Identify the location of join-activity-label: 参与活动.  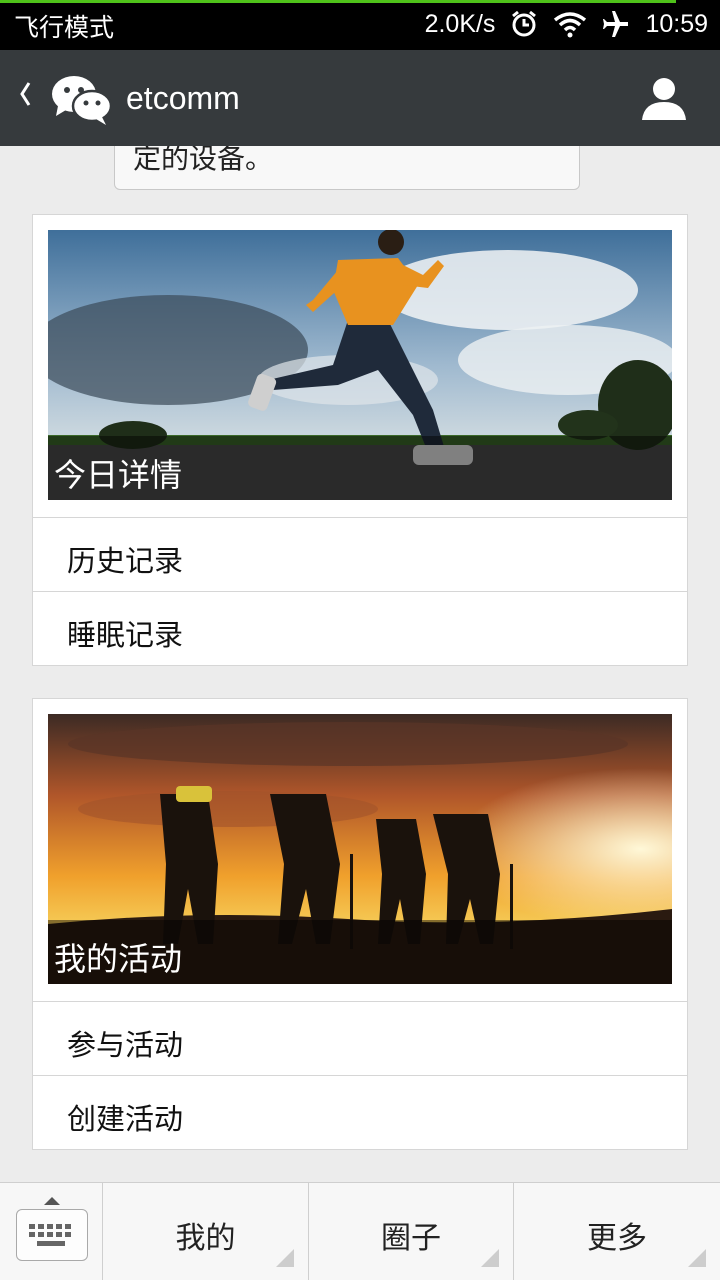
(125, 1045).